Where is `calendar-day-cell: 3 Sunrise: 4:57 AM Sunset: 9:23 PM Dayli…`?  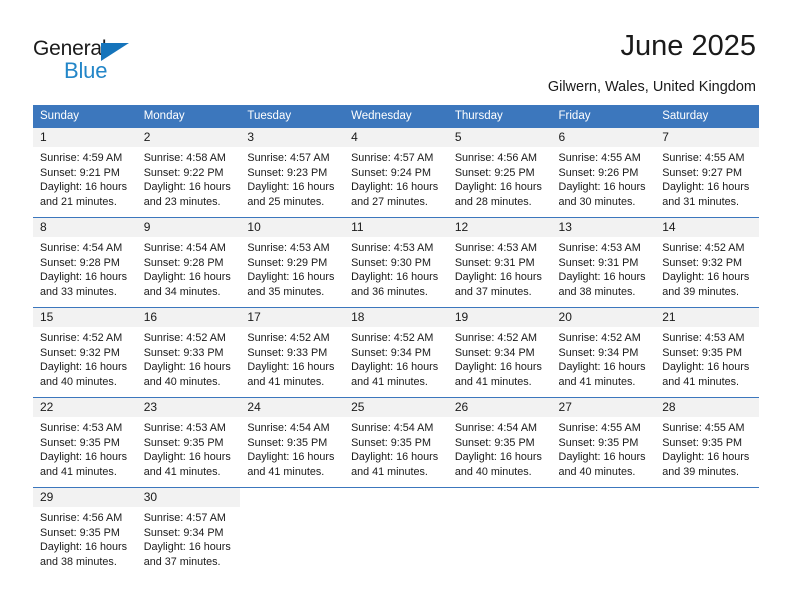 calendar-day-cell: 3 Sunrise: 4:57 AM Sunset: 9:23 PM Dayli… is located at coordinates (292, 172).